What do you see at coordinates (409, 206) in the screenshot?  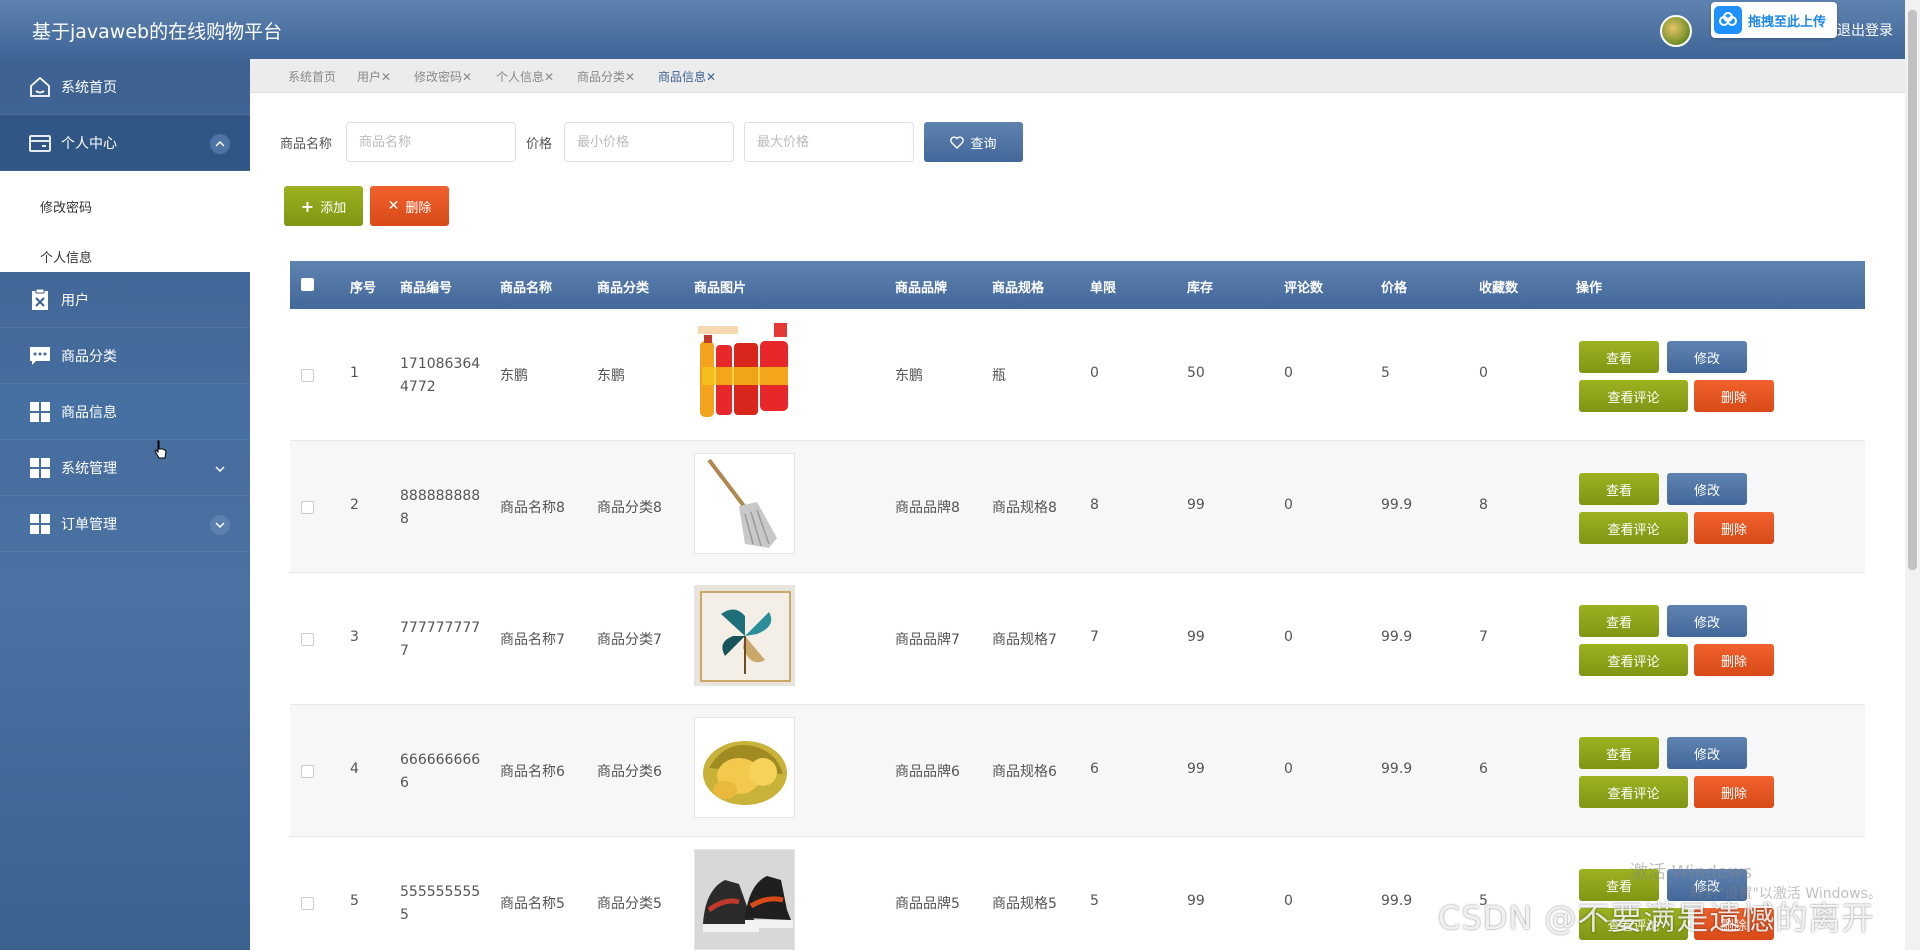 I see `batch-delete-button: ✕ 删除` at bounding box center [409, 206].